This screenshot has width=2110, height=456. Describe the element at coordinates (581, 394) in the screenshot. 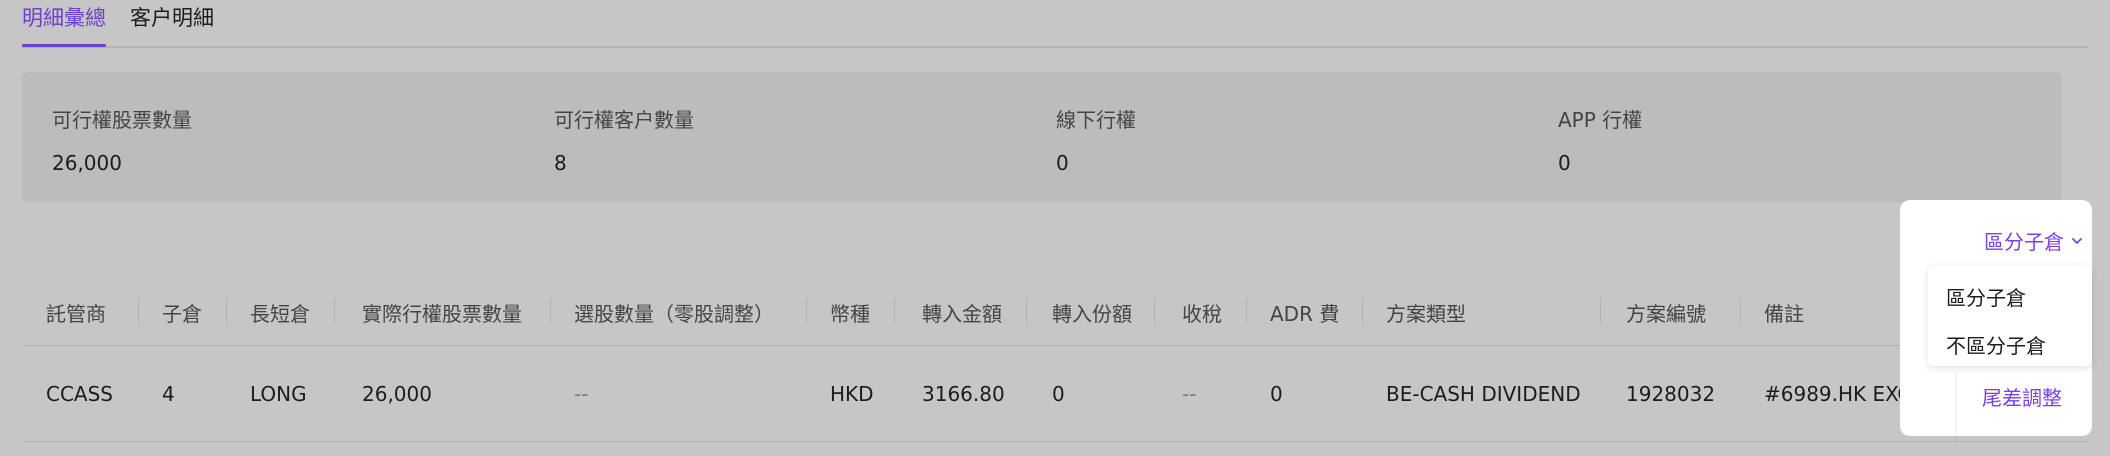

I see `cell-selected-qty: --` at that location.